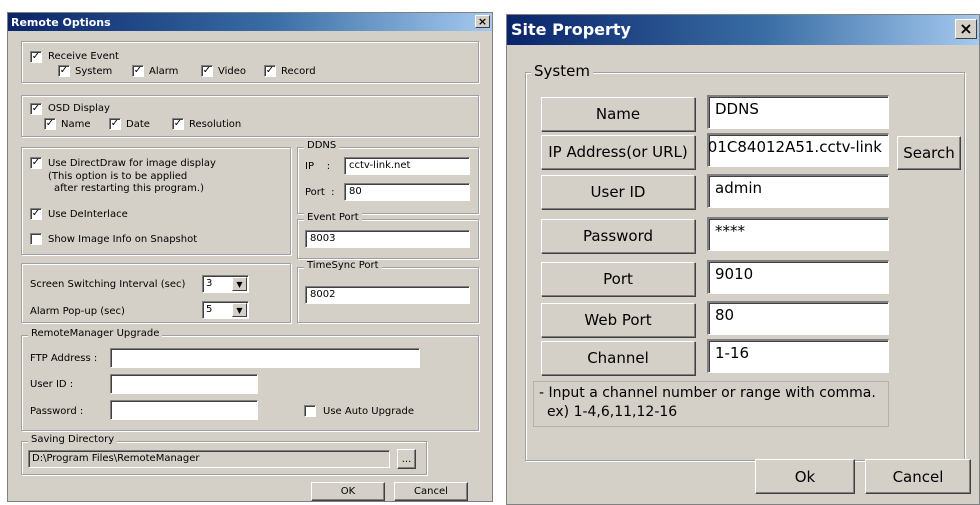 This screenshot has height=505, width=980. I want to click on alarm-popup-select: 5 ▼, so click(225, 310).